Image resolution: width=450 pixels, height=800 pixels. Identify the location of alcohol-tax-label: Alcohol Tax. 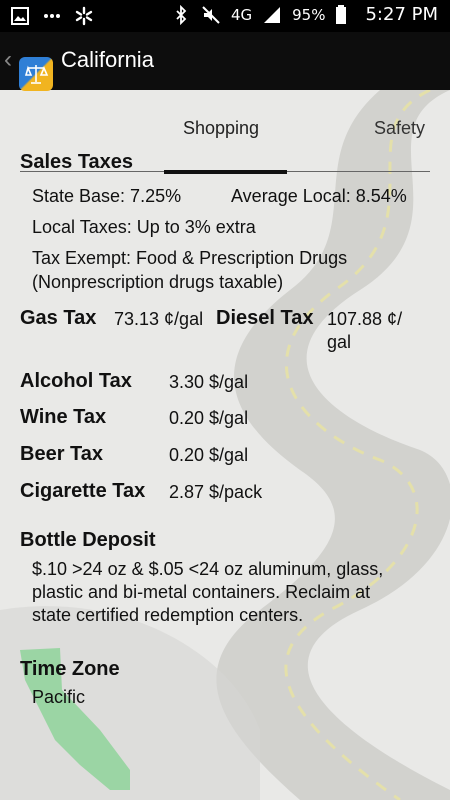
(76, 381).